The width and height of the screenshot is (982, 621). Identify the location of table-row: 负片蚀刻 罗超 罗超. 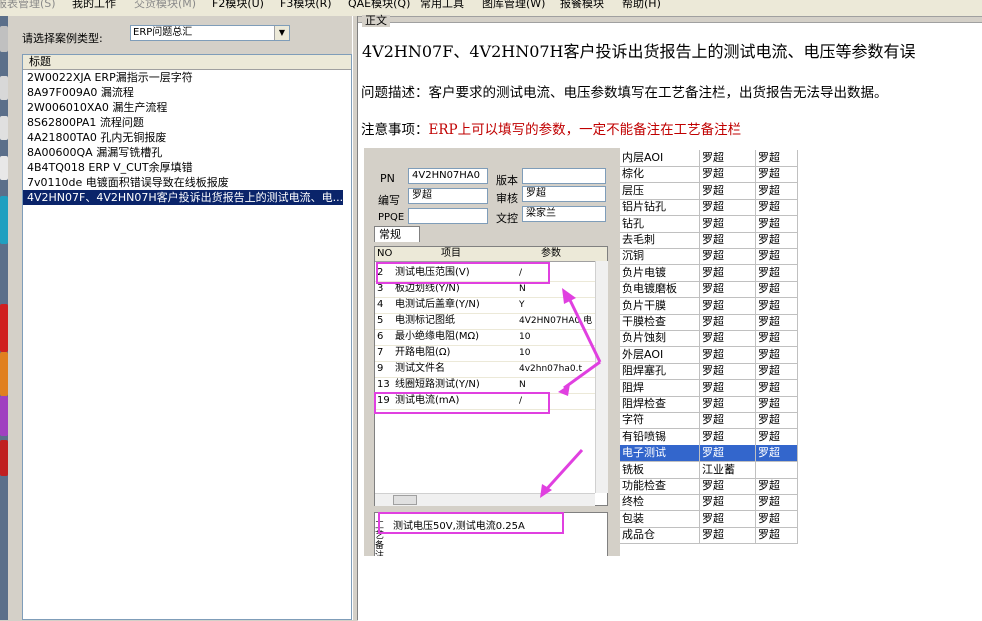
(709, 339).